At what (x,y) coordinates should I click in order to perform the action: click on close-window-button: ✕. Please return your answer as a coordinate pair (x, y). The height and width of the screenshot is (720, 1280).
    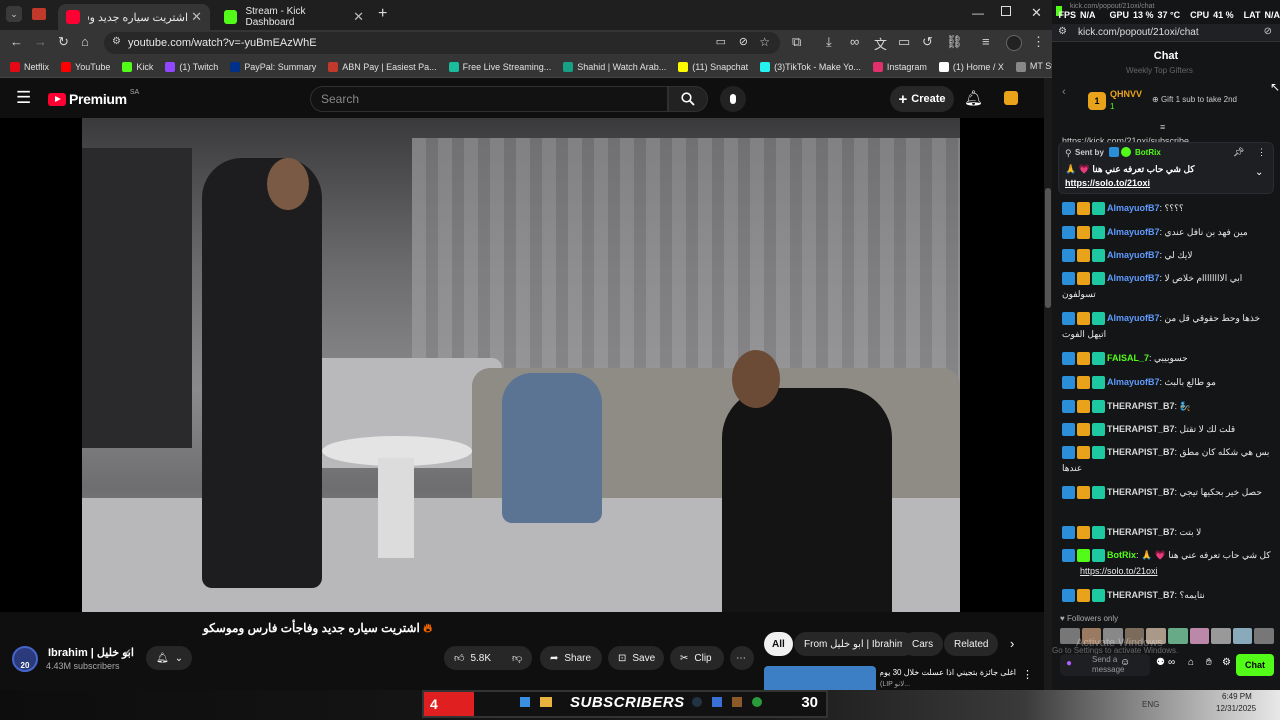
    Looking at the image, I should click on (1036, 13).